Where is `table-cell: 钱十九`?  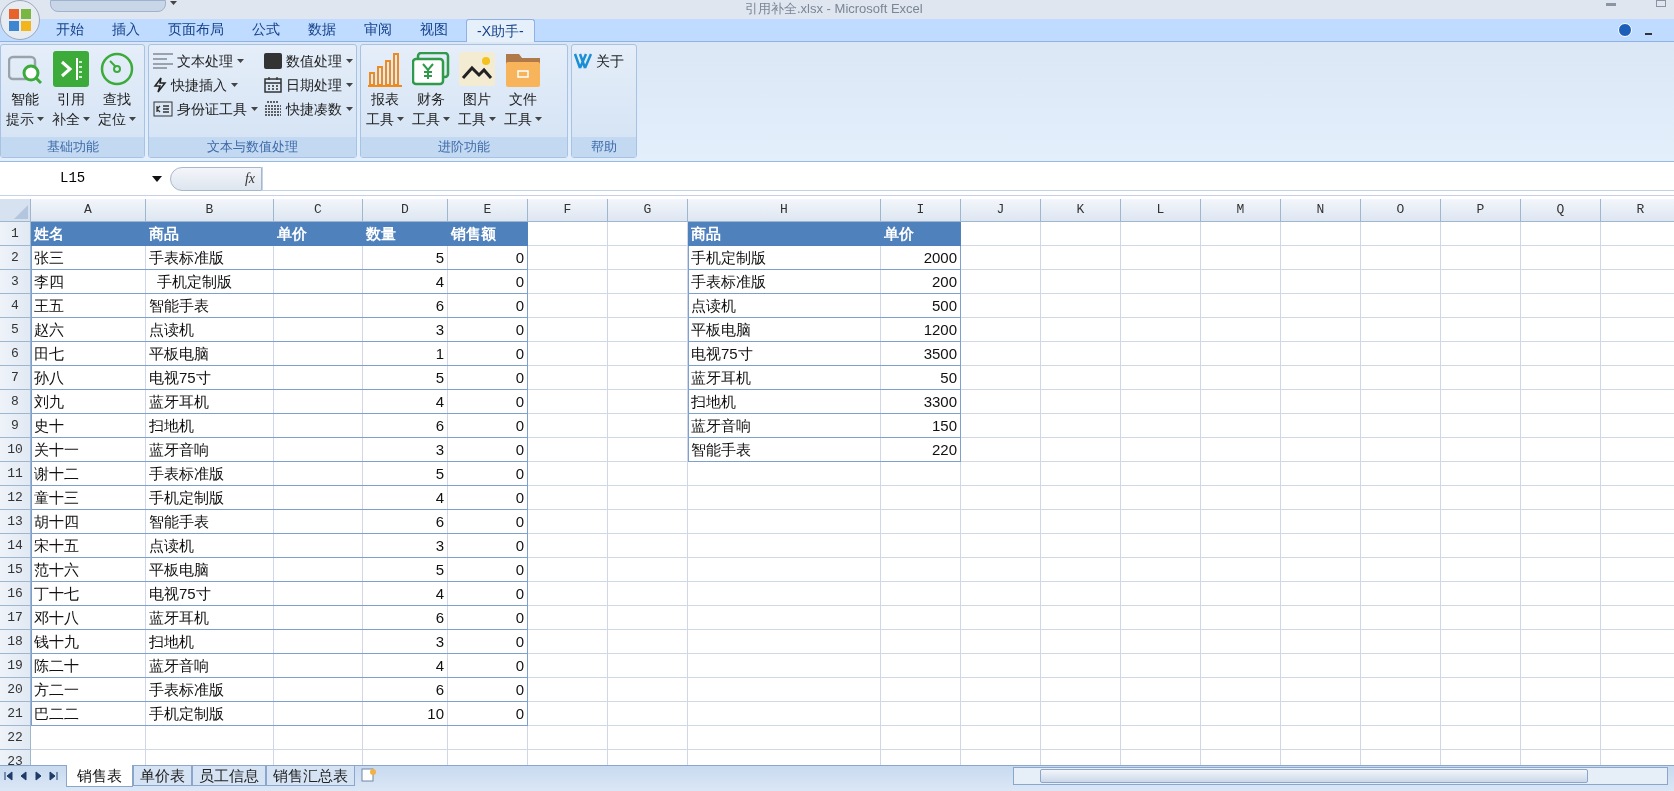 table-cell: 钱十九 is located at coordinates (88, 642).